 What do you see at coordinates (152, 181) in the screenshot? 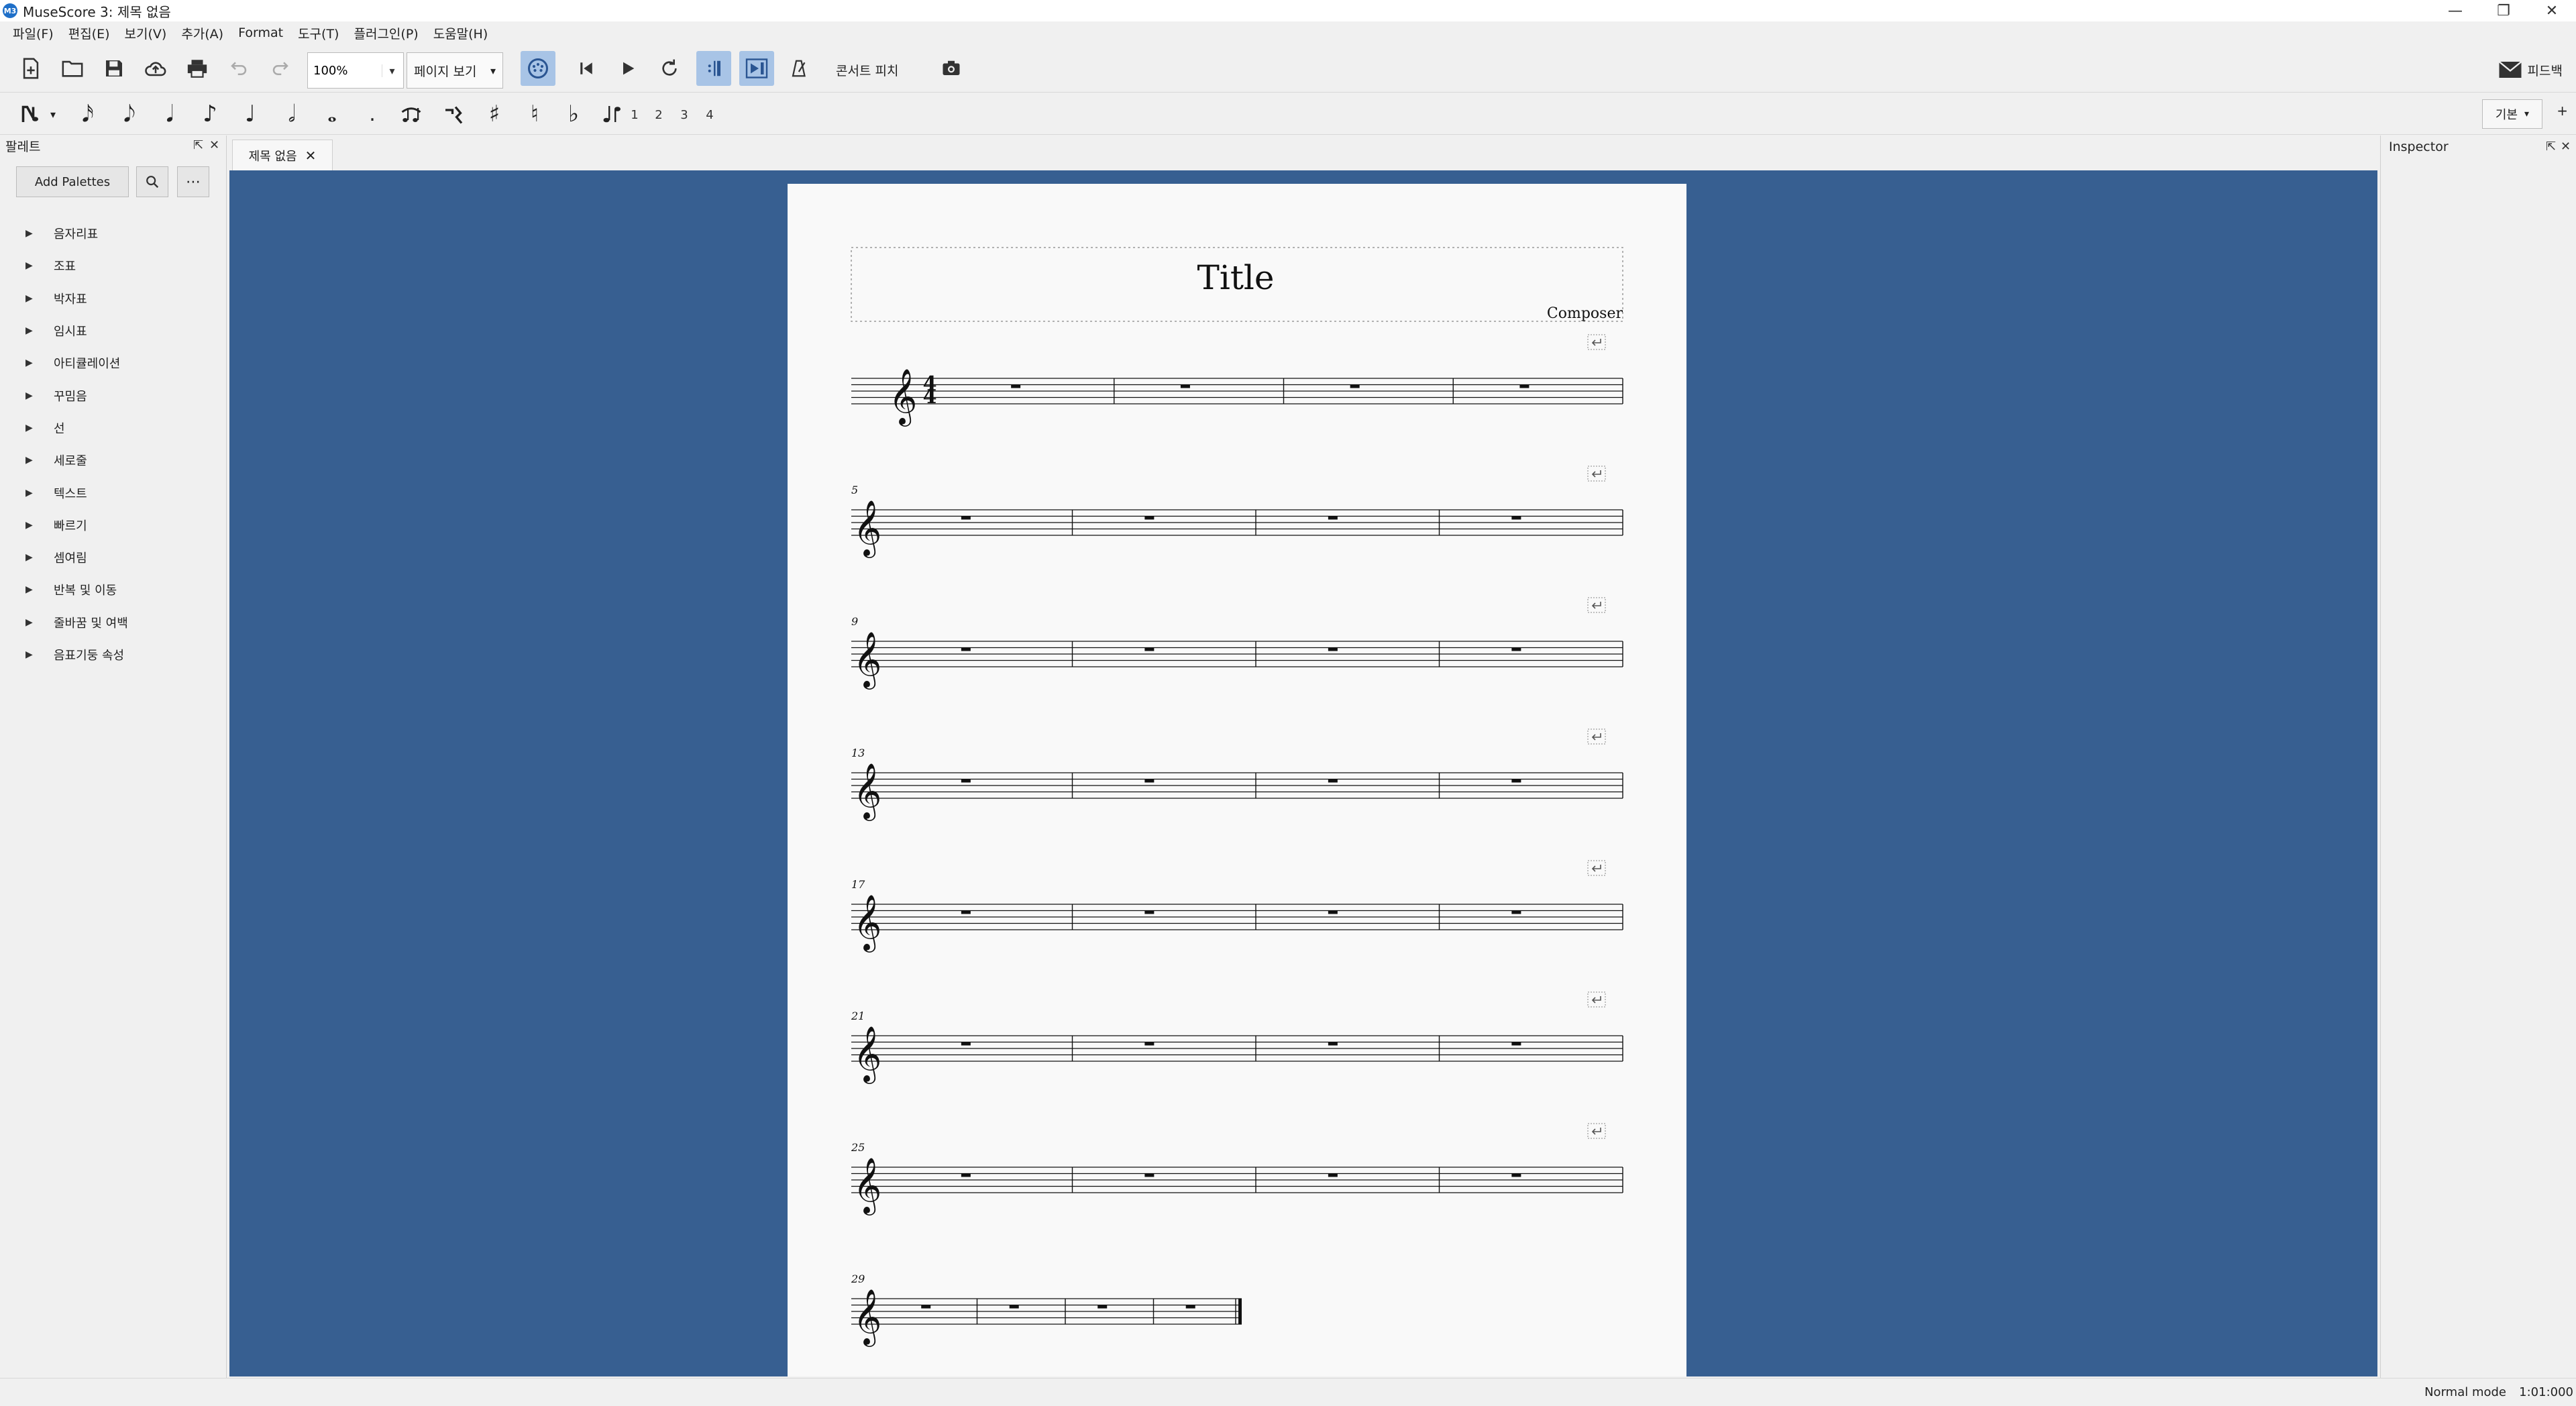
I see `palette-search-button` at bounding box center [152, 181].